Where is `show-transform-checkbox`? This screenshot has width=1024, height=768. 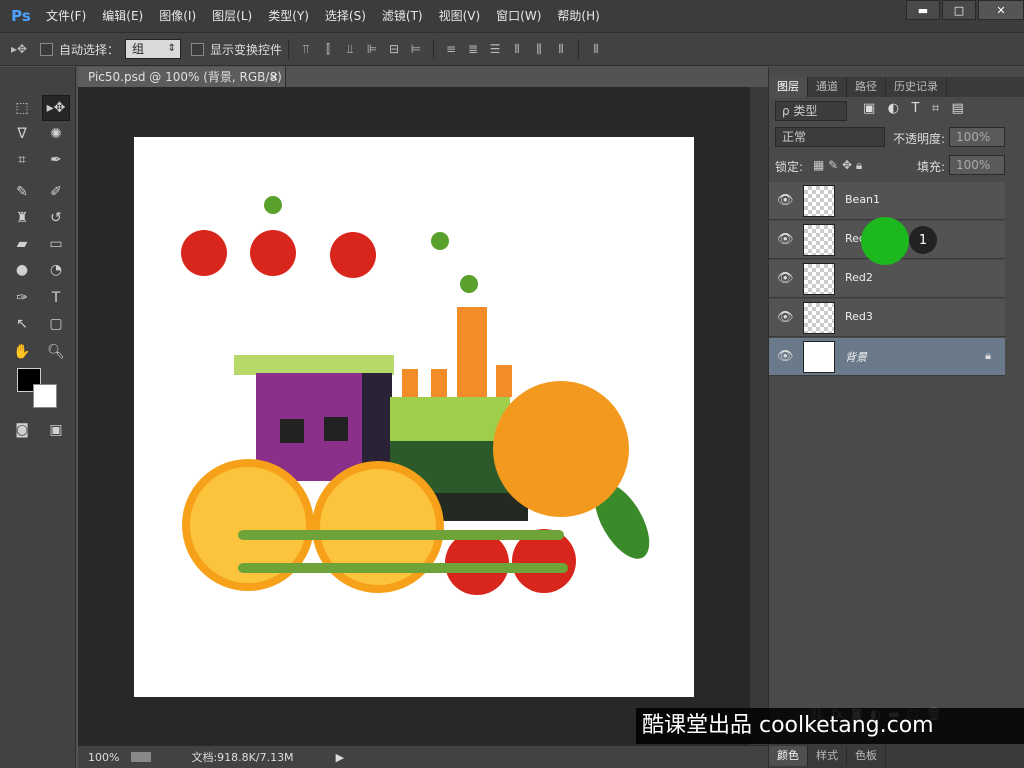
show-transform-checkbox is located at coordinates (198, 49).